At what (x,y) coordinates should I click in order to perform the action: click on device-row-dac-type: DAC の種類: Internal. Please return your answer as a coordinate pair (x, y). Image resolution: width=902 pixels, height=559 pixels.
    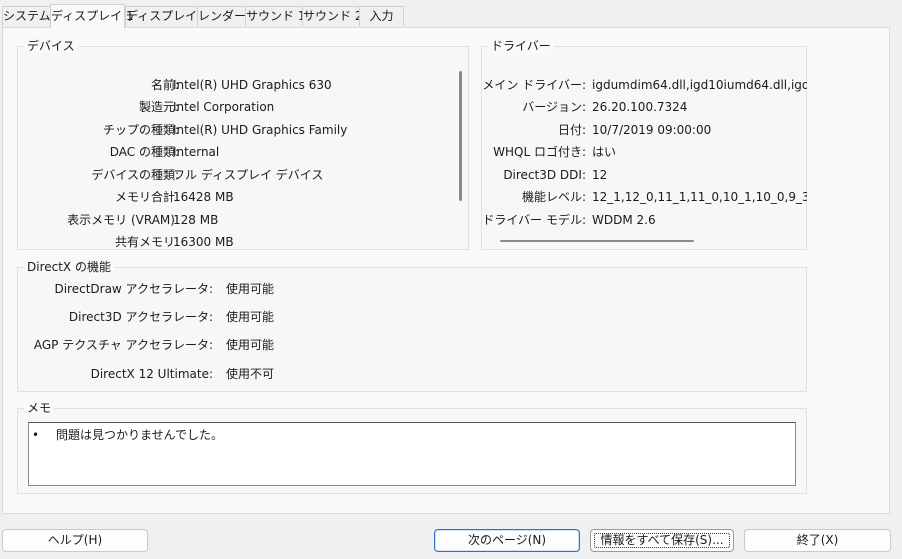
    Looking at the image, I should click on (238, 152).